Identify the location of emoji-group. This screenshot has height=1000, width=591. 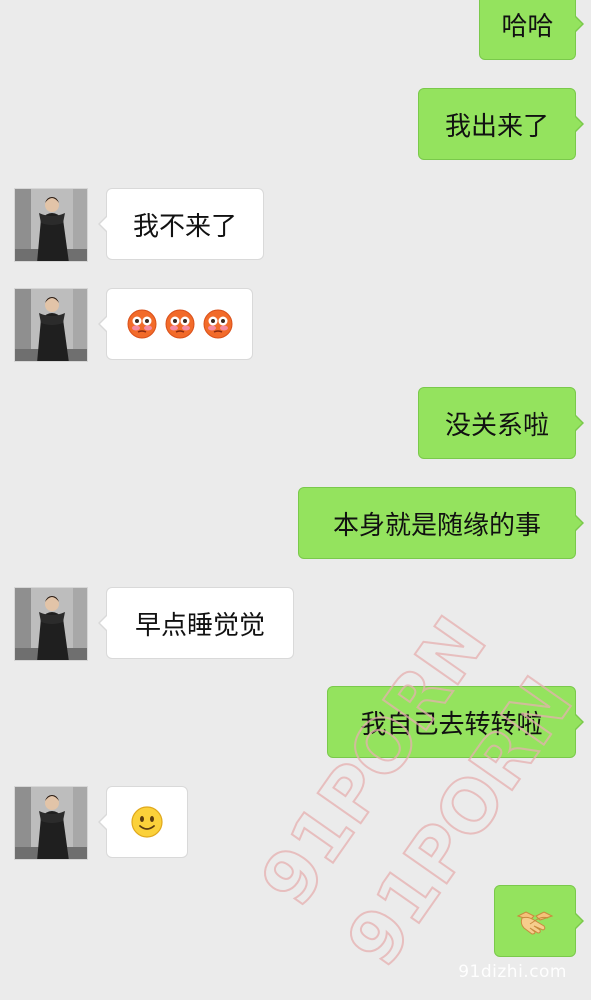
(180, 324).